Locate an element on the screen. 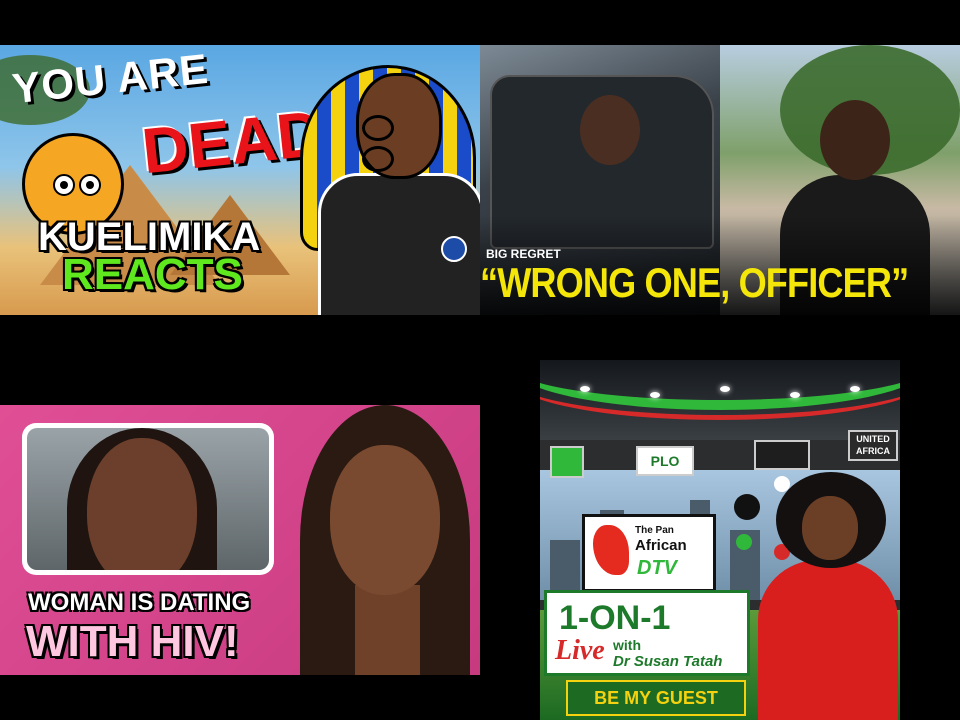 This screenshot has width=960, height=720. driver-photo is located at coordinates (610, 130).